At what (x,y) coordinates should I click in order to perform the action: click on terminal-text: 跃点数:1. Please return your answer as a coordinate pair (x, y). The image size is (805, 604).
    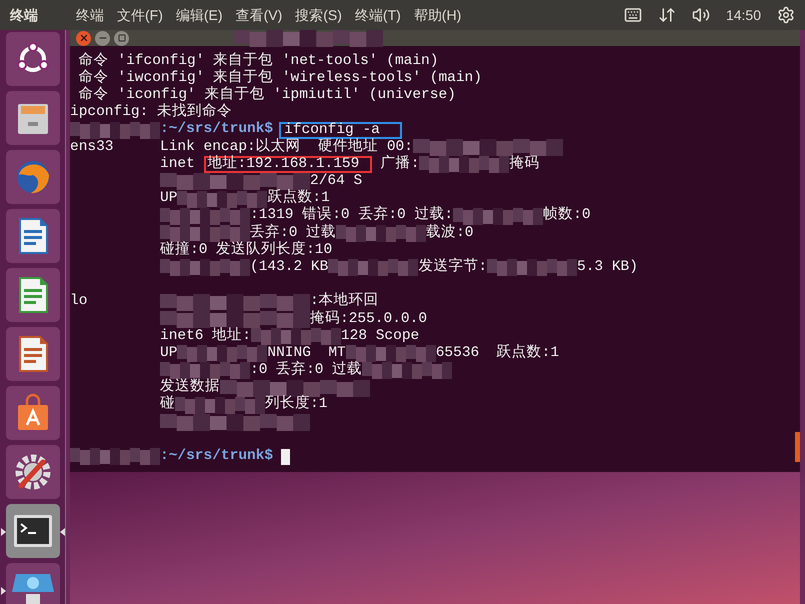
    Looking at the image, I should click on (298, 197).